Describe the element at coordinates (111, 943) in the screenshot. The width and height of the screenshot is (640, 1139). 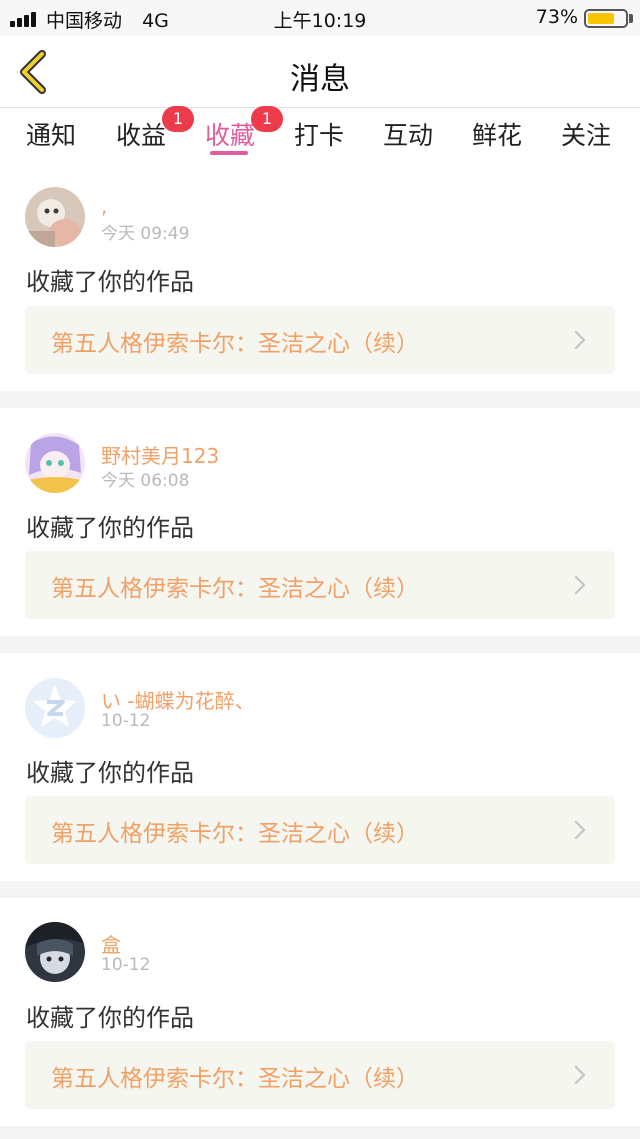
I see `username: 盒` at that location.